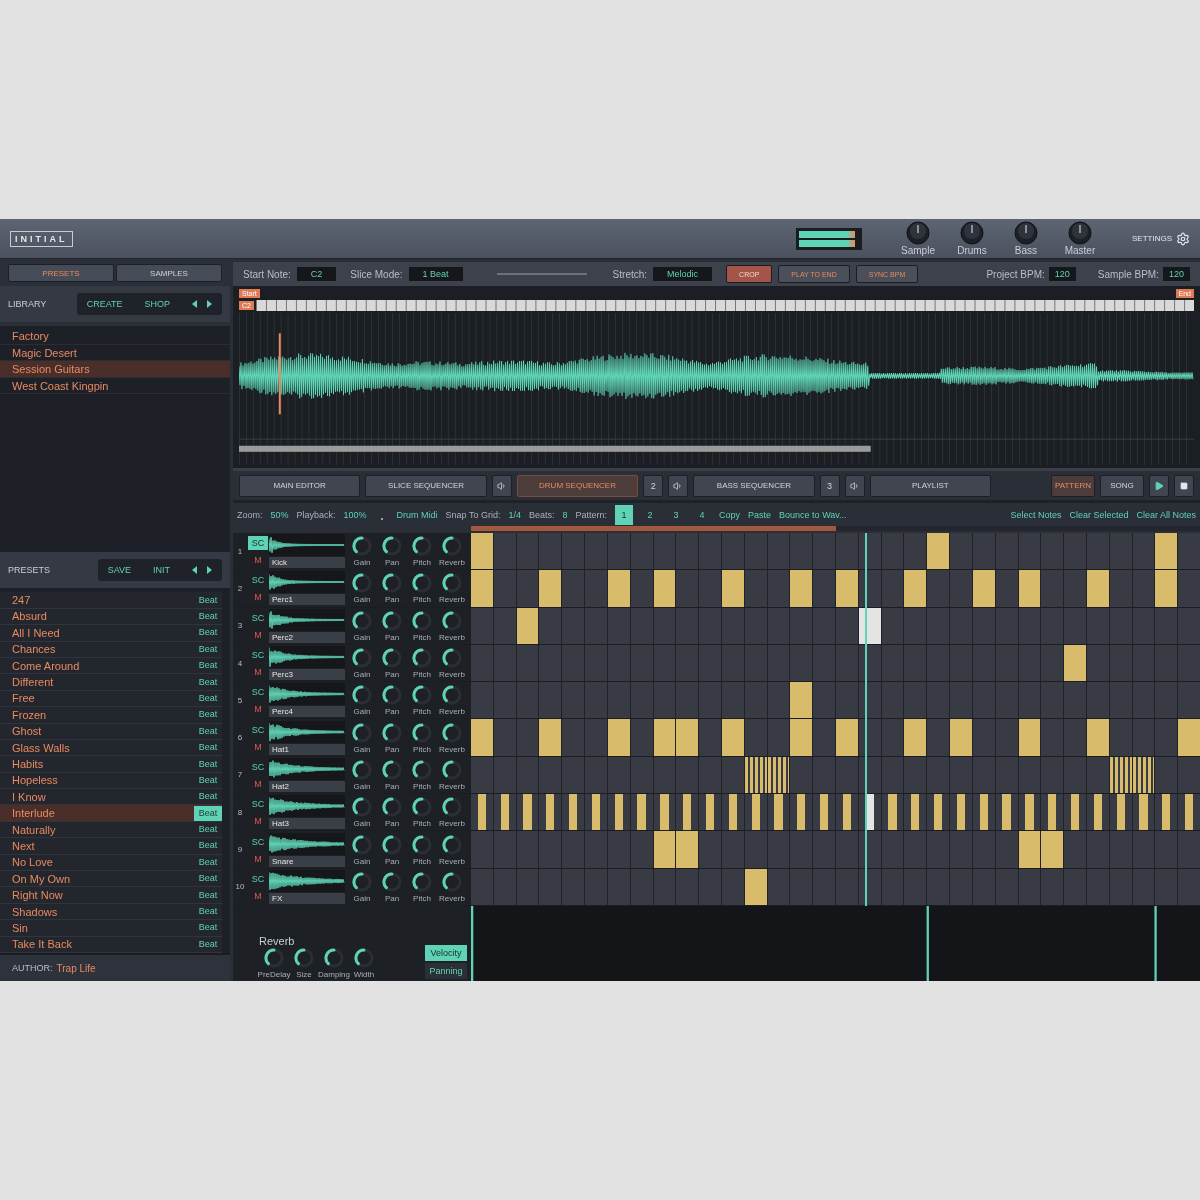 This screenshot has width=1200, height=1200. I want to click on value-field: Melodic, so click(683, 274).